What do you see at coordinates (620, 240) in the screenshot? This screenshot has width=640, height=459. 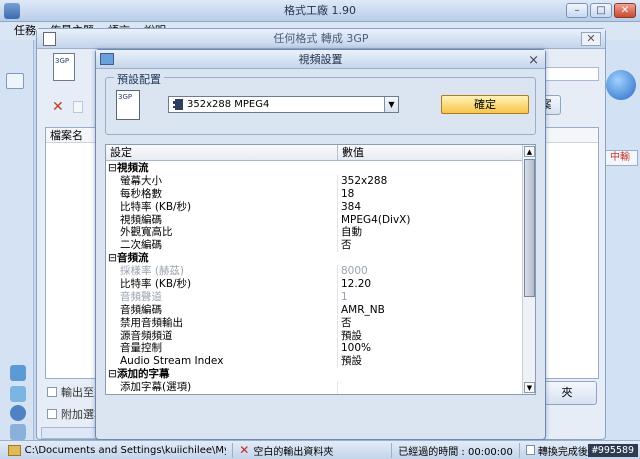 I see `right-sidebar: 中輸` at bounding box center [620, 240].